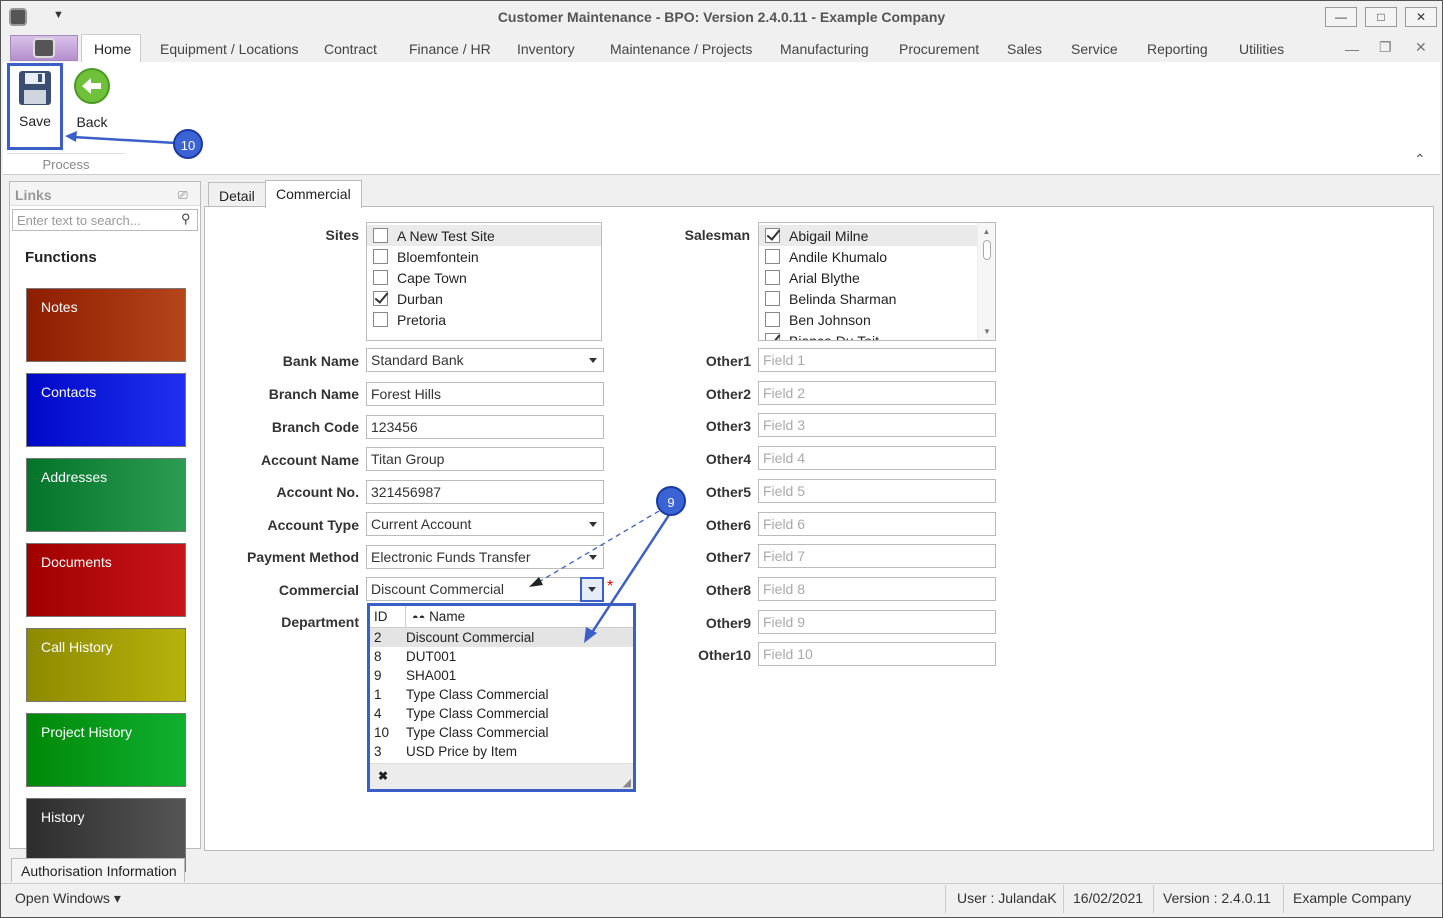 The height and width of the screenshot is (918, 1443). I want to click on ribbon-tab-manufacturing: Manufacturing, so click(824, 49).